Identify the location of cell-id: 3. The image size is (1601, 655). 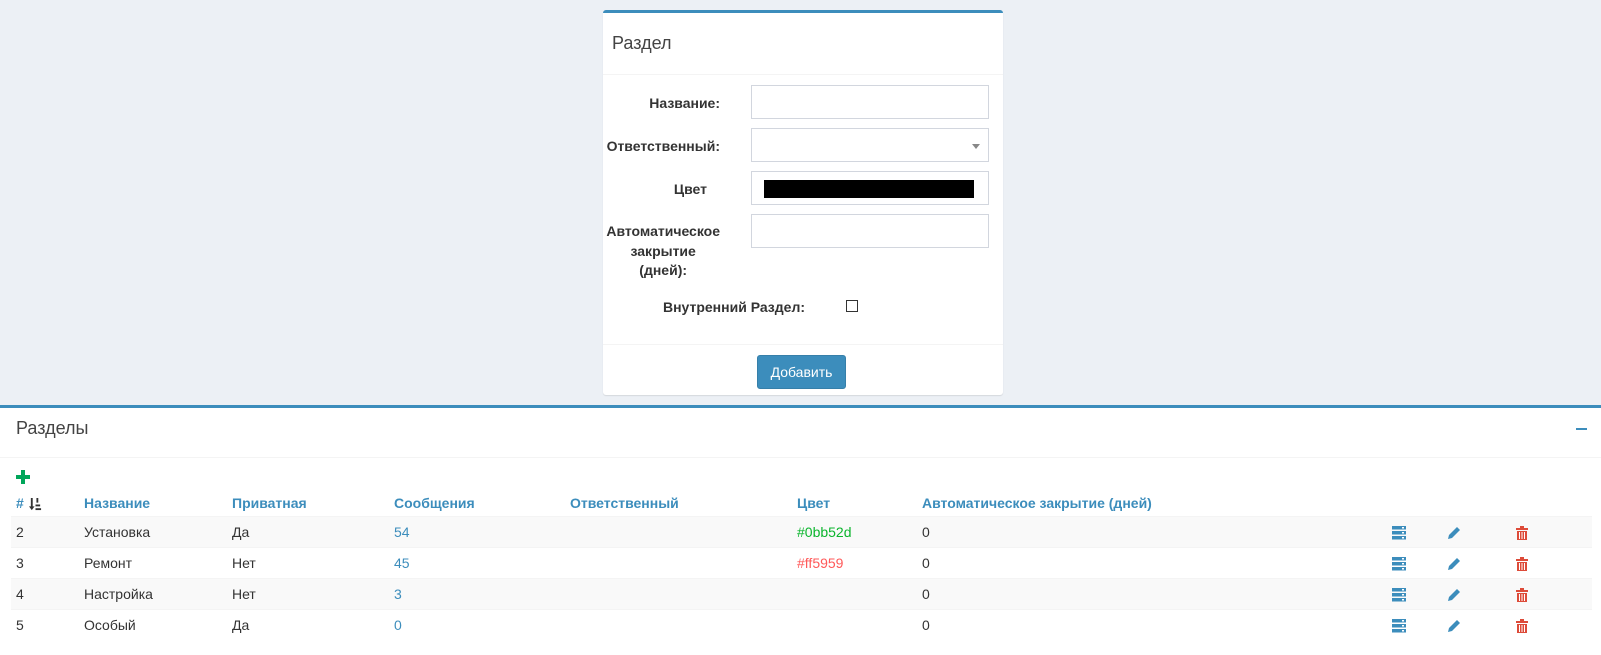
(45, 563).